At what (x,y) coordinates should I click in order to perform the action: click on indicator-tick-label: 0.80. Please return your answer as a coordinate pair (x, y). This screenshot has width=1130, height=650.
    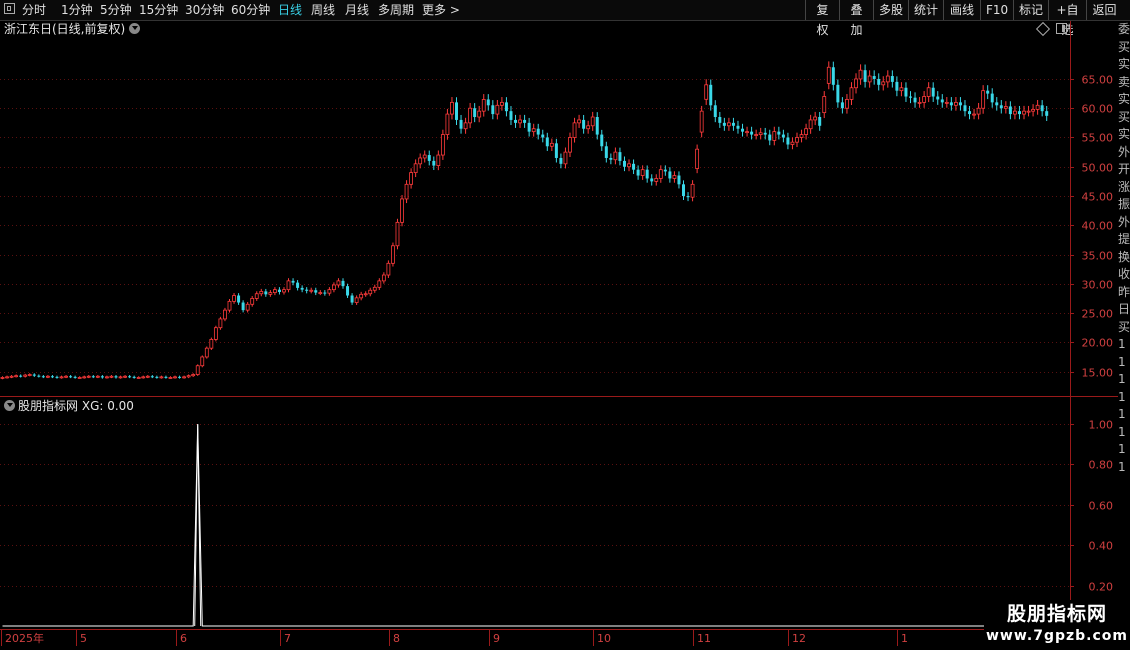
    Looking at the image, I should click on (1101, 465).